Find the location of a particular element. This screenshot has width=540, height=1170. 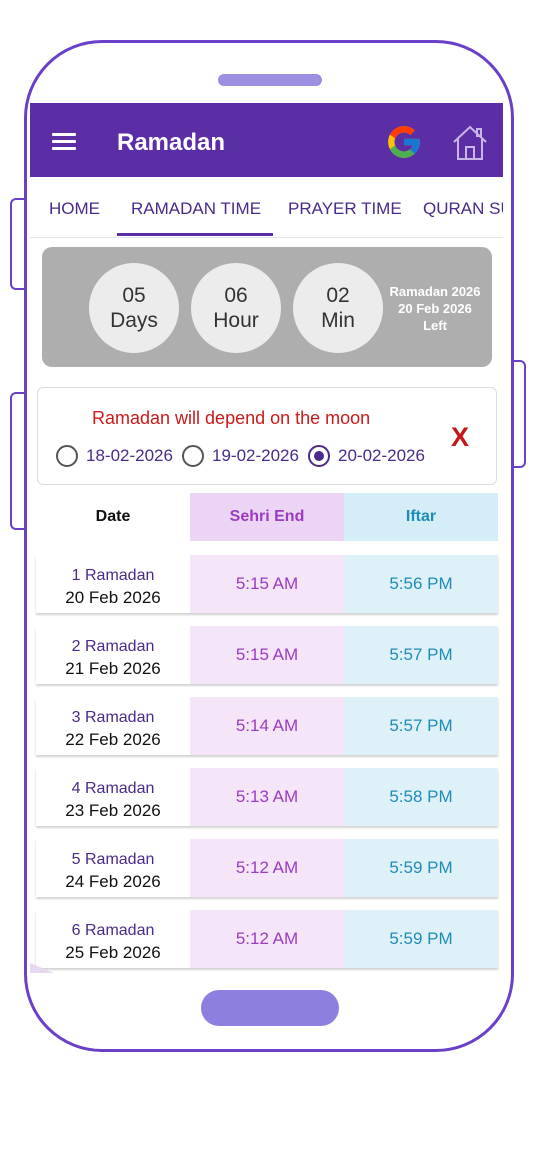

table-row: 5 Ramadan 24 Feb 2026 5:12 AM 5:59 PM is located at coordinates (267, 868).